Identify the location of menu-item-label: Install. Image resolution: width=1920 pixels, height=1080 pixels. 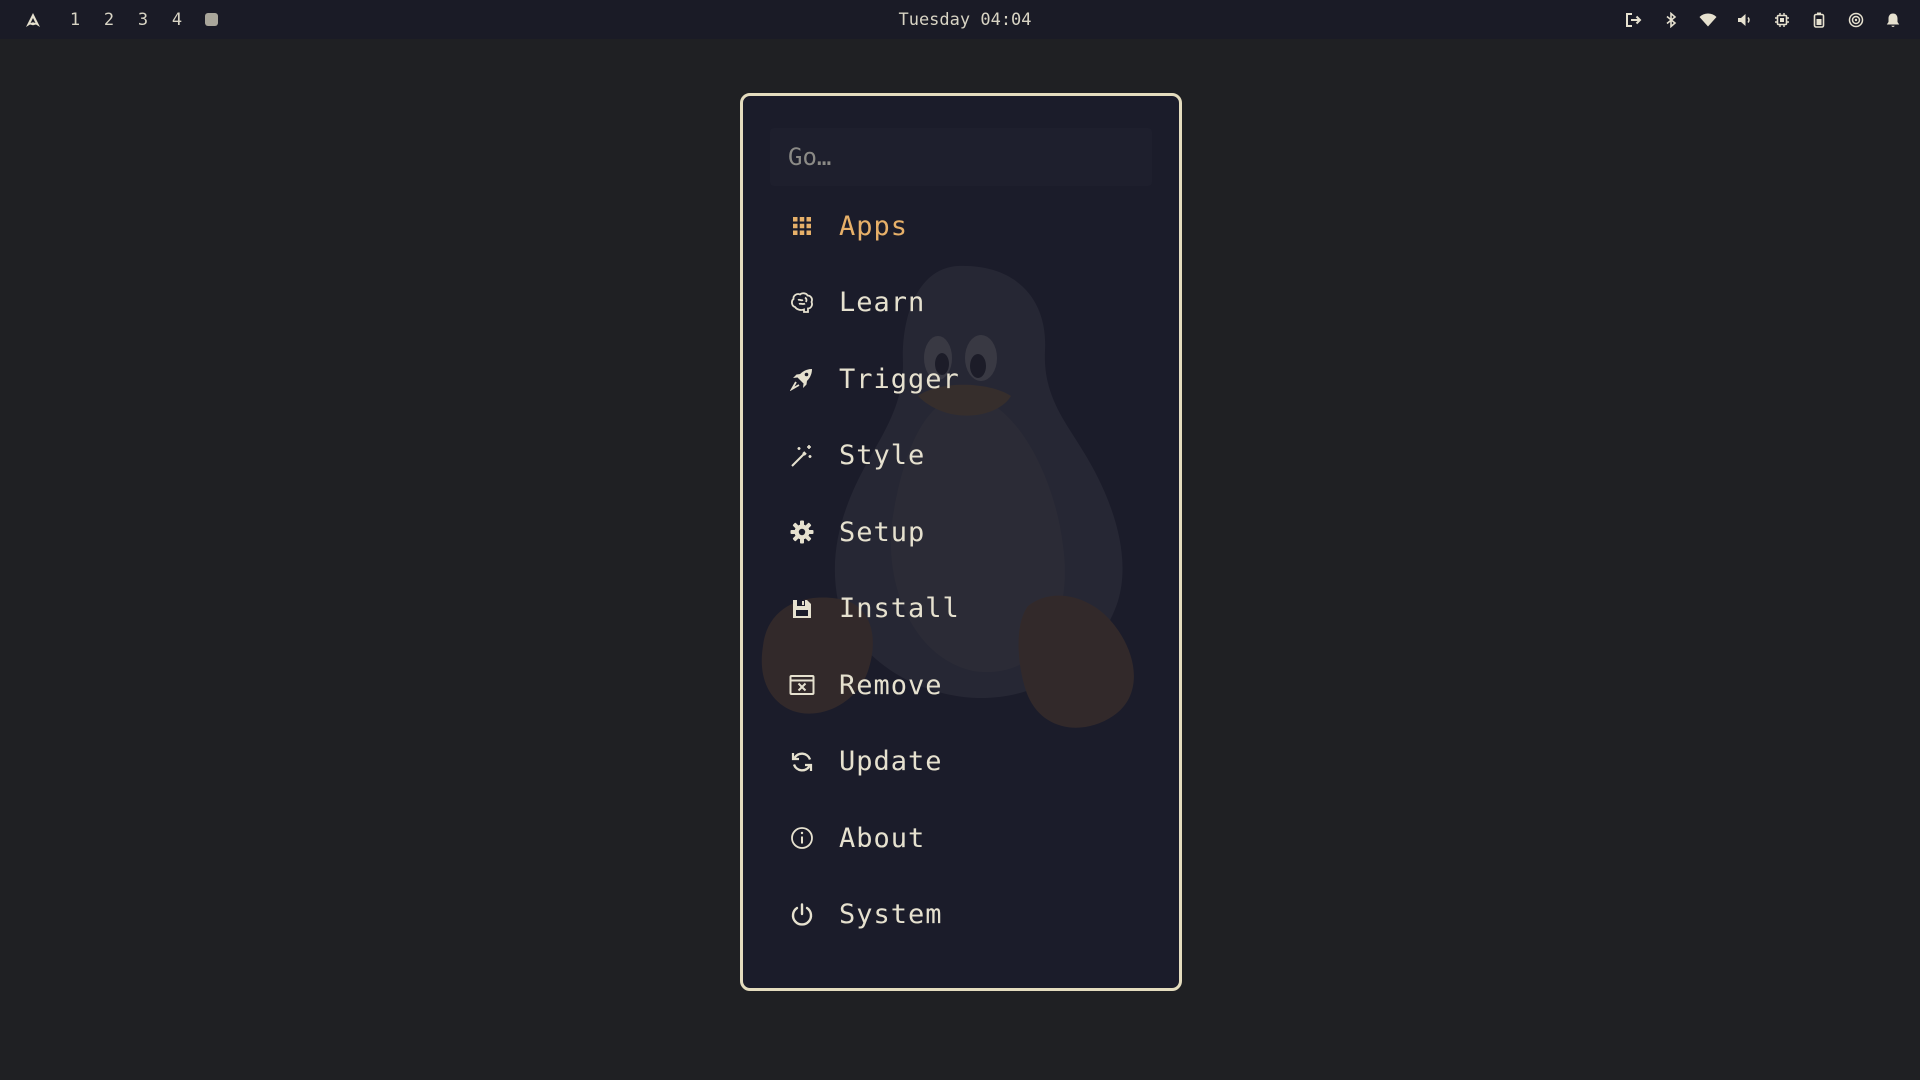
(899, 609).